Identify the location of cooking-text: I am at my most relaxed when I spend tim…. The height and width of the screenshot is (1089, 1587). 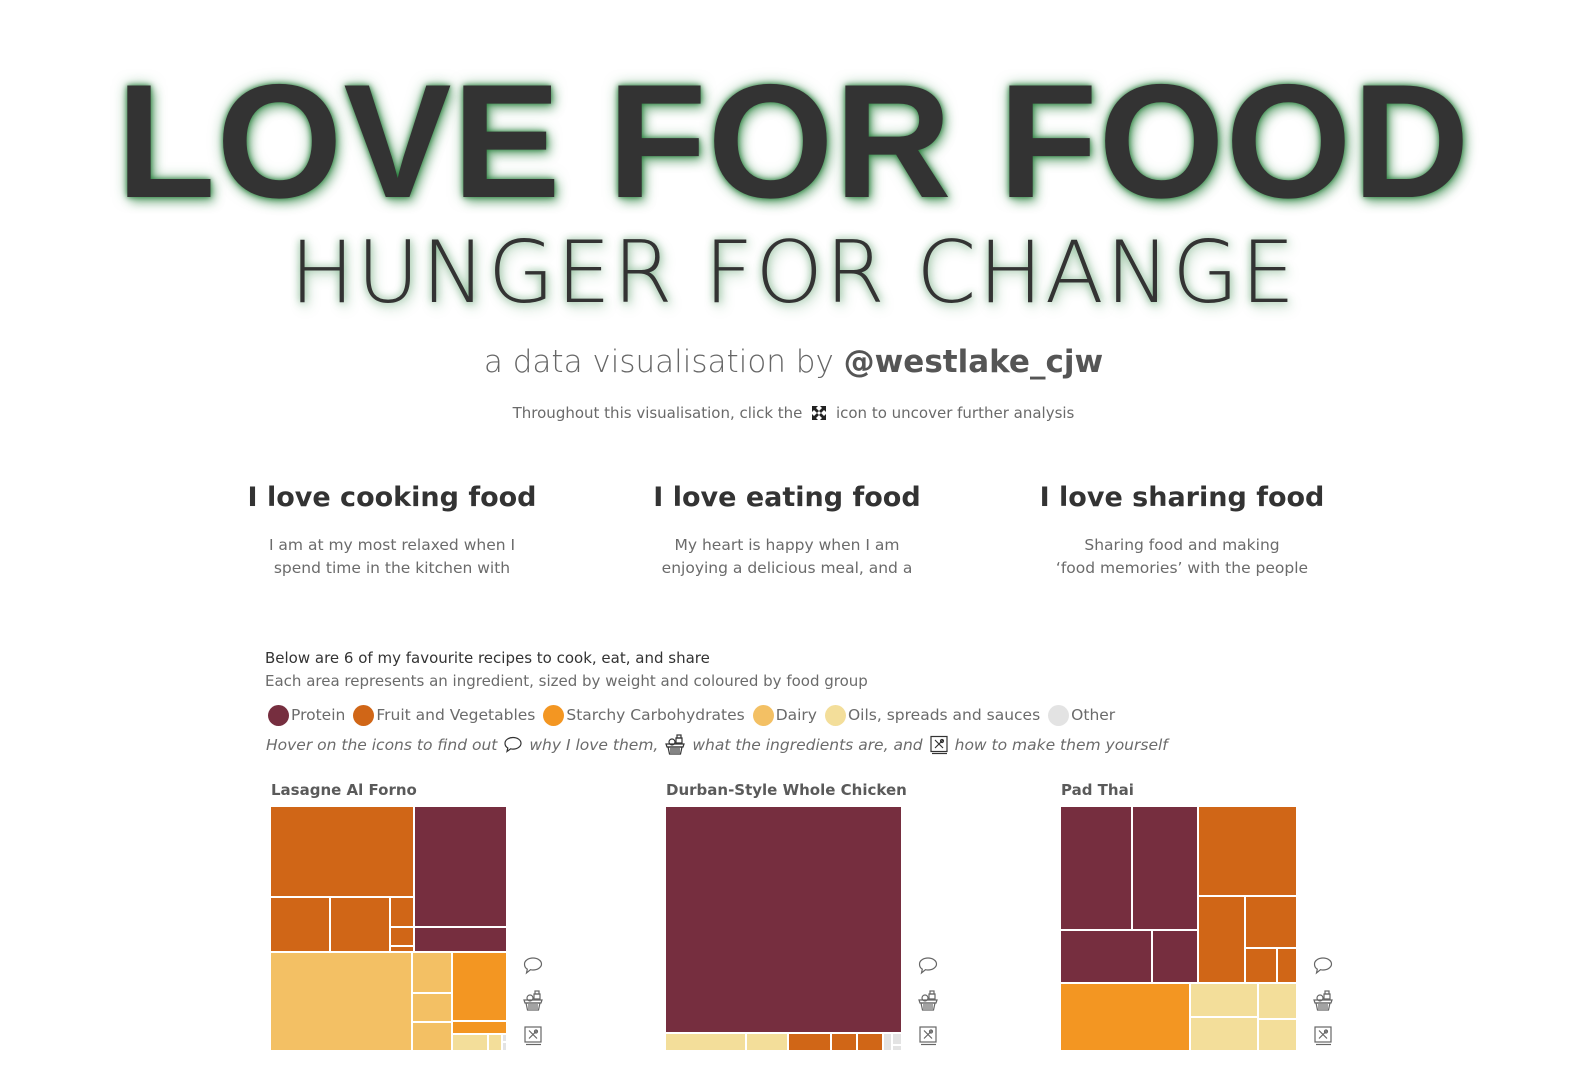
(392, 563).